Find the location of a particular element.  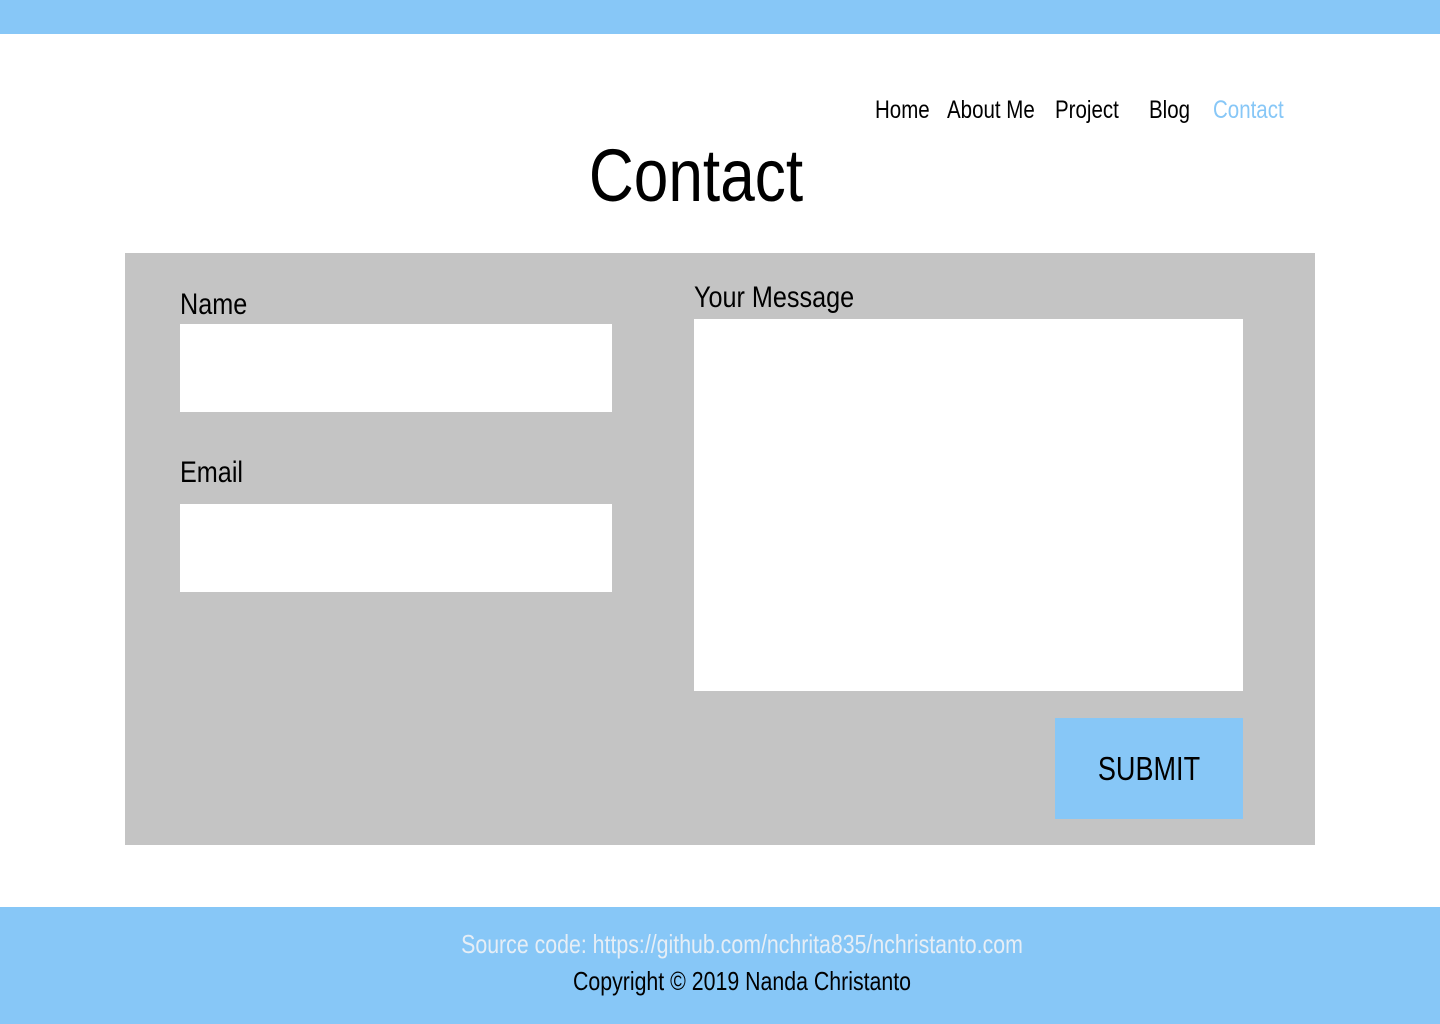

nav-home-link: Home is located at coordinates (902, 110).